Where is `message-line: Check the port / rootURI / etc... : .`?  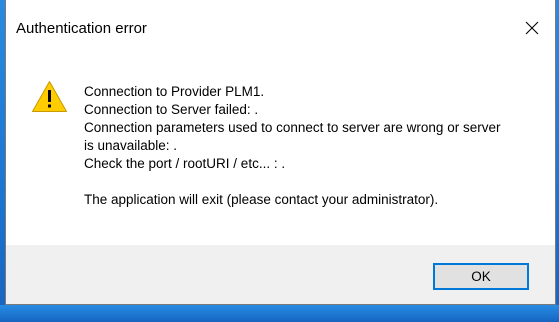
message-line: Check the port / rootURI / etc... : . is located at coordinates (185, 163).